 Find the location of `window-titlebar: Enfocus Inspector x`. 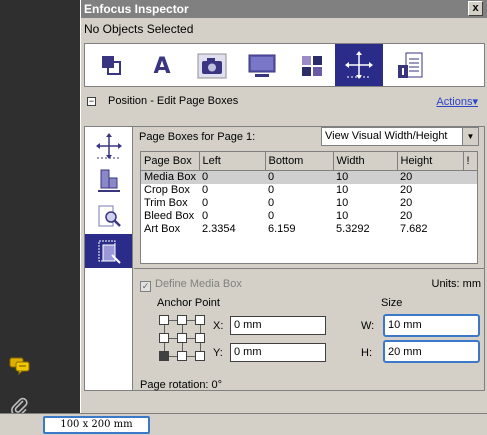

window-titlebar: Enfocus Inspector x is located at coordinates (284, 9).